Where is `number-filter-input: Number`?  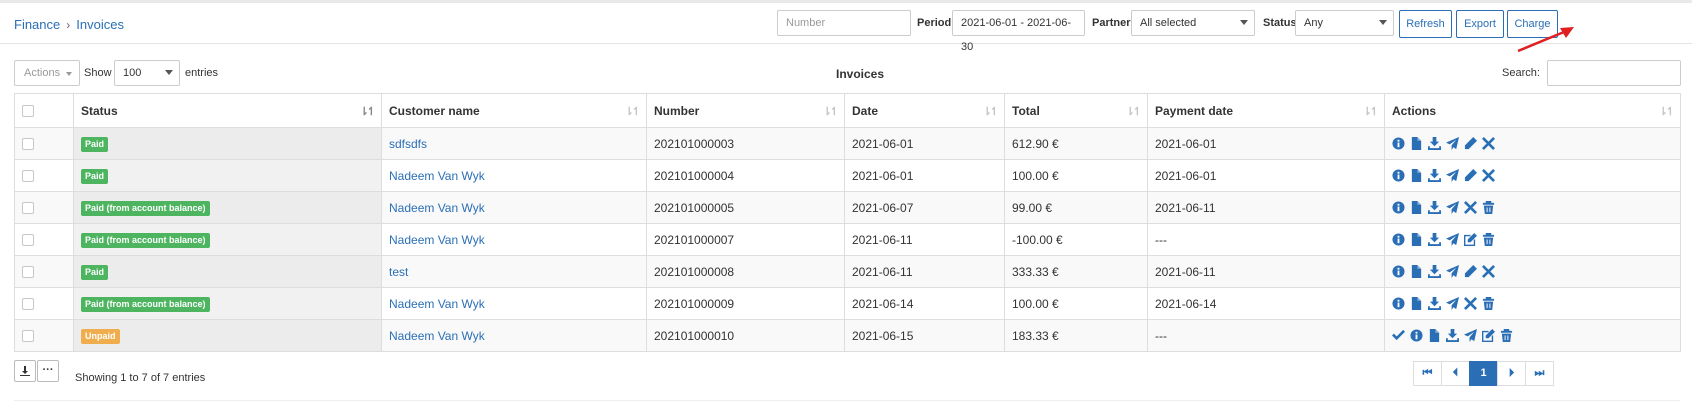
number-filter-input: Number is located at coordinates (844, 23).